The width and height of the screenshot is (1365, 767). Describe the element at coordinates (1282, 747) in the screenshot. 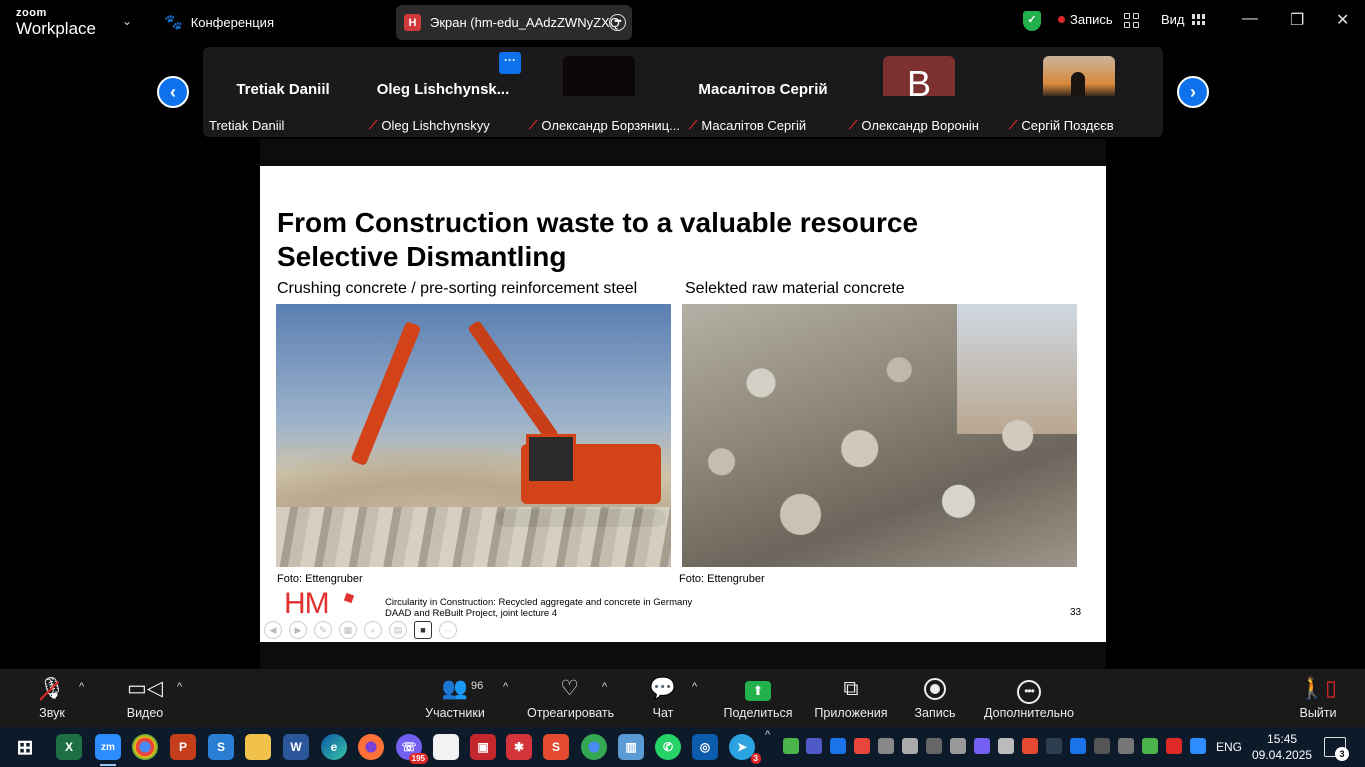

I see `clock: 15:45 09.04.2025` at that location.